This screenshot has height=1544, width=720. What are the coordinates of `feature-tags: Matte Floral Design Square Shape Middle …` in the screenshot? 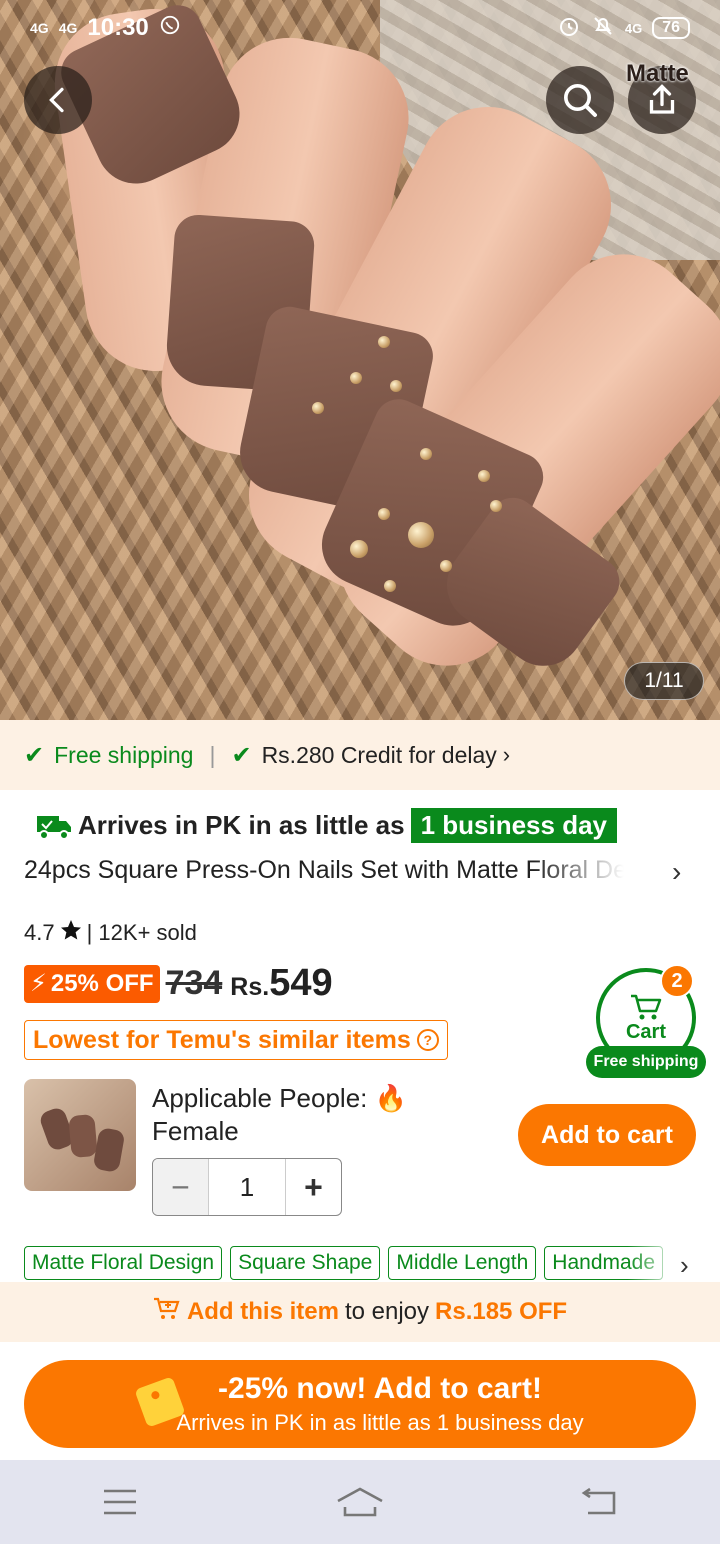 It's located at (352, 1263).